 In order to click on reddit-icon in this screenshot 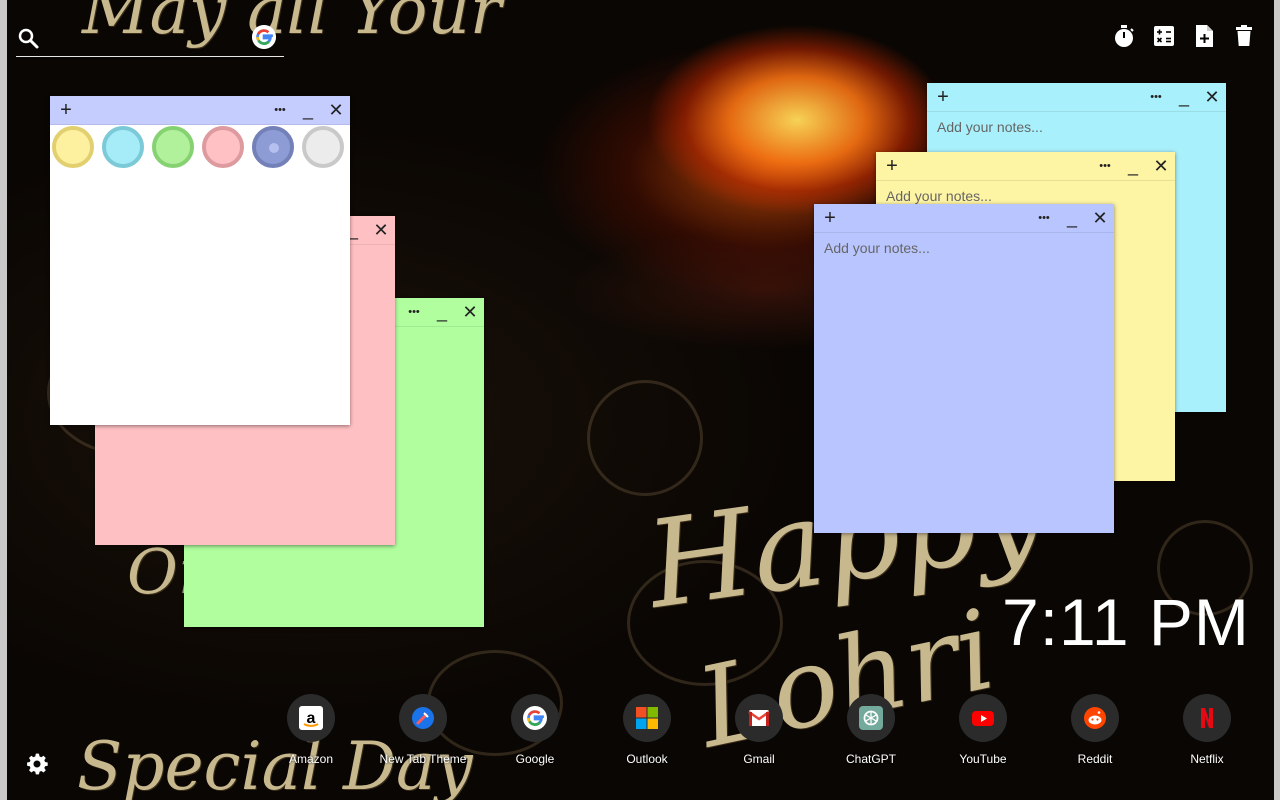, I will do `click(1095, 718)`.